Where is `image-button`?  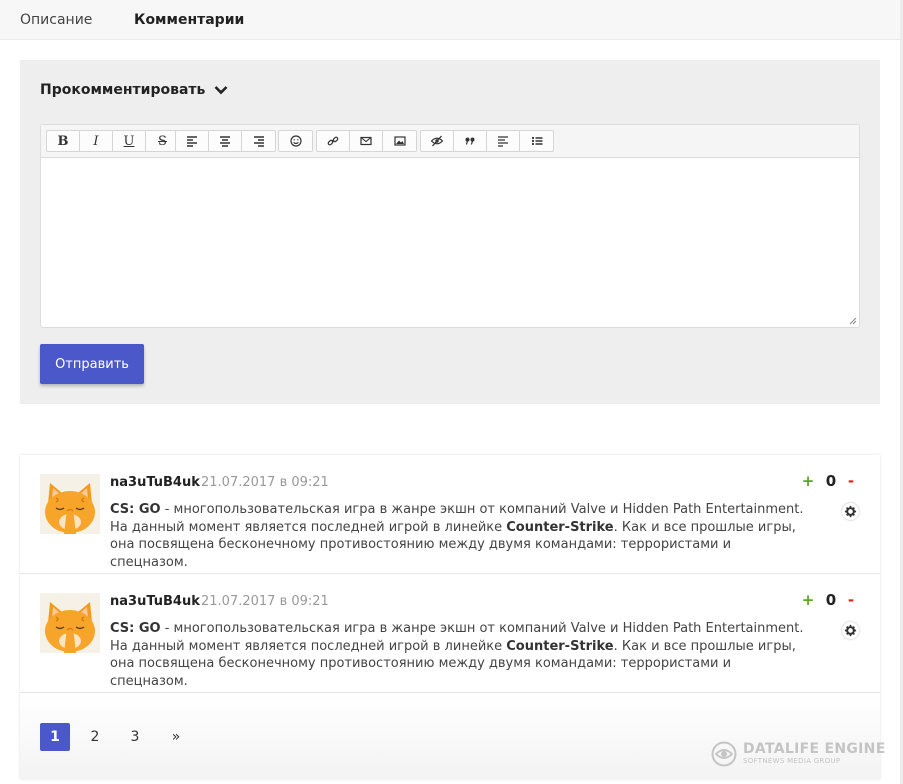 image-button is located at coordinates (399, 141).